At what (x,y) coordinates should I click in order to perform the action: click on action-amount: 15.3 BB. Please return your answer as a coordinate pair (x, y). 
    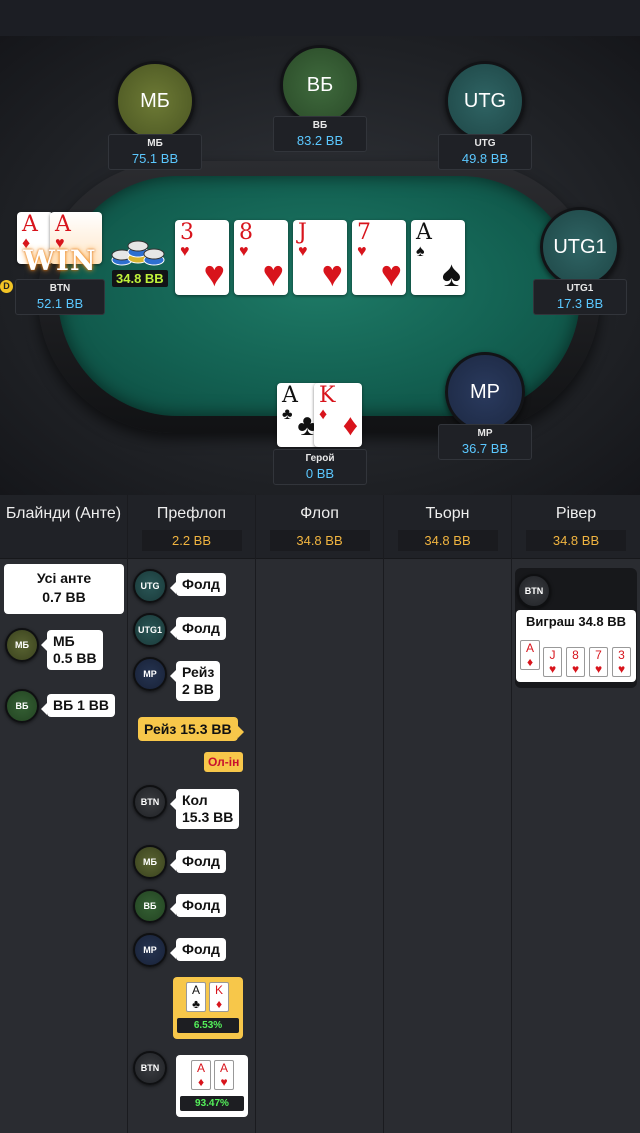
    Looking at the image, I should click on (208, 817).